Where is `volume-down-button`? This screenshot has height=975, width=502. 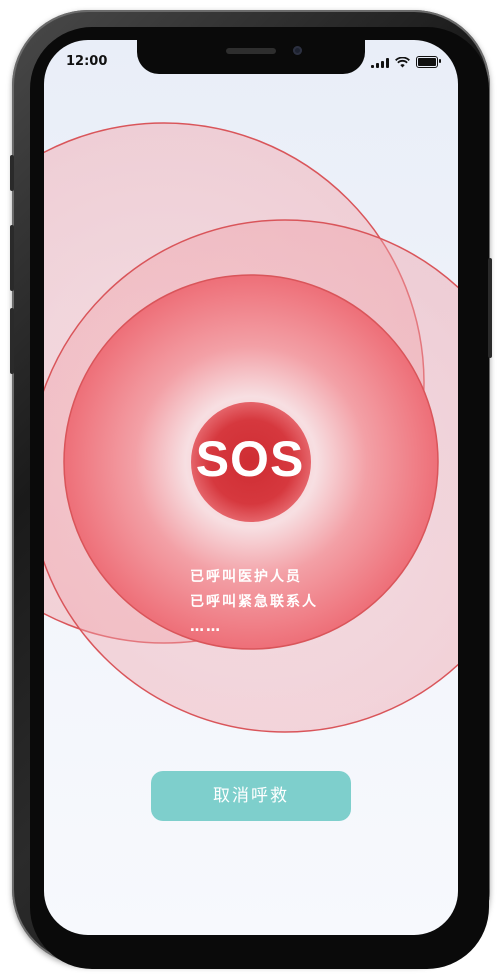
volume-down-button is located at coordinates (12, 341).